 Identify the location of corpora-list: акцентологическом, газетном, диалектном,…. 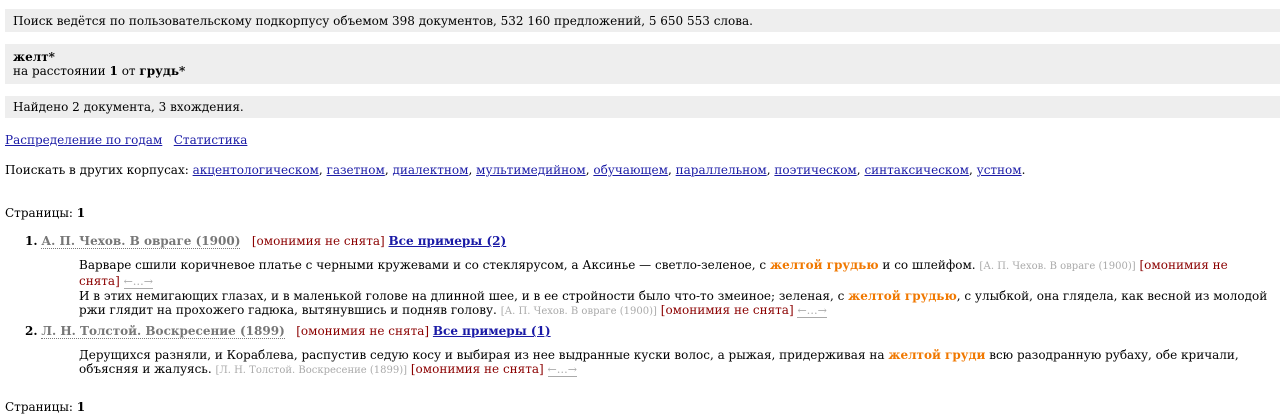
(607, 170).